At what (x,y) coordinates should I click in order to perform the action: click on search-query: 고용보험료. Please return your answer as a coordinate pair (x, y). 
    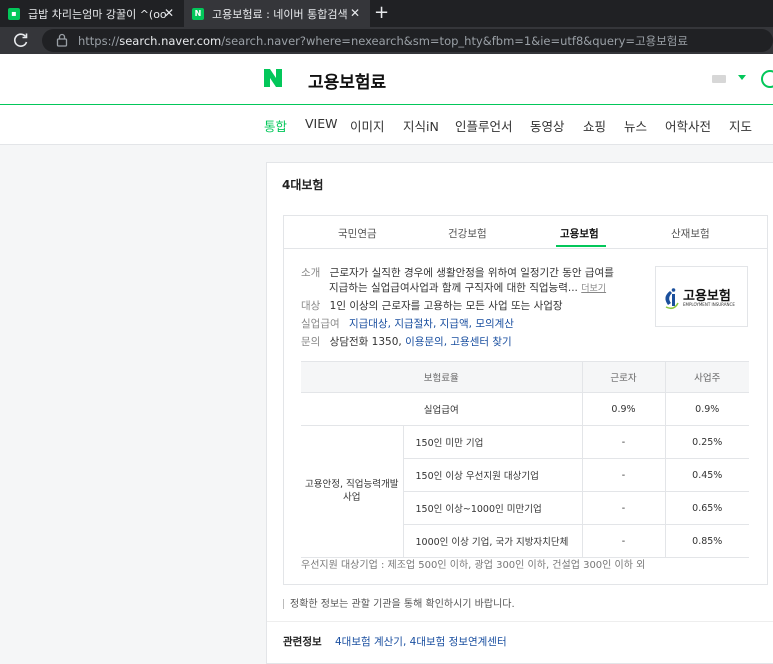
    Looking at the image, I should click on (347, 80).